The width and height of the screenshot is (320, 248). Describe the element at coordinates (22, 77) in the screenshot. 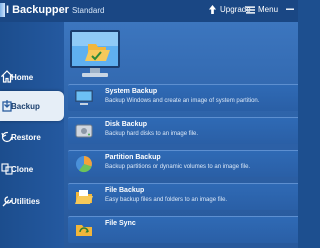

I see `nav-home-label: Home` at that location.